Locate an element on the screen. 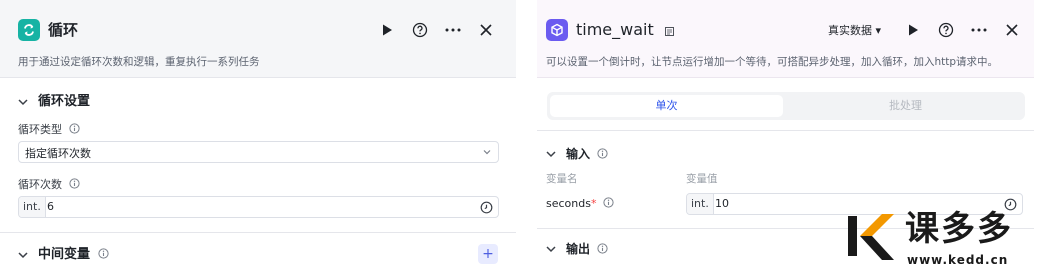 The width and height of the screenshot is (1041, 272). collapse-variables is located at coordinates (23, 255).